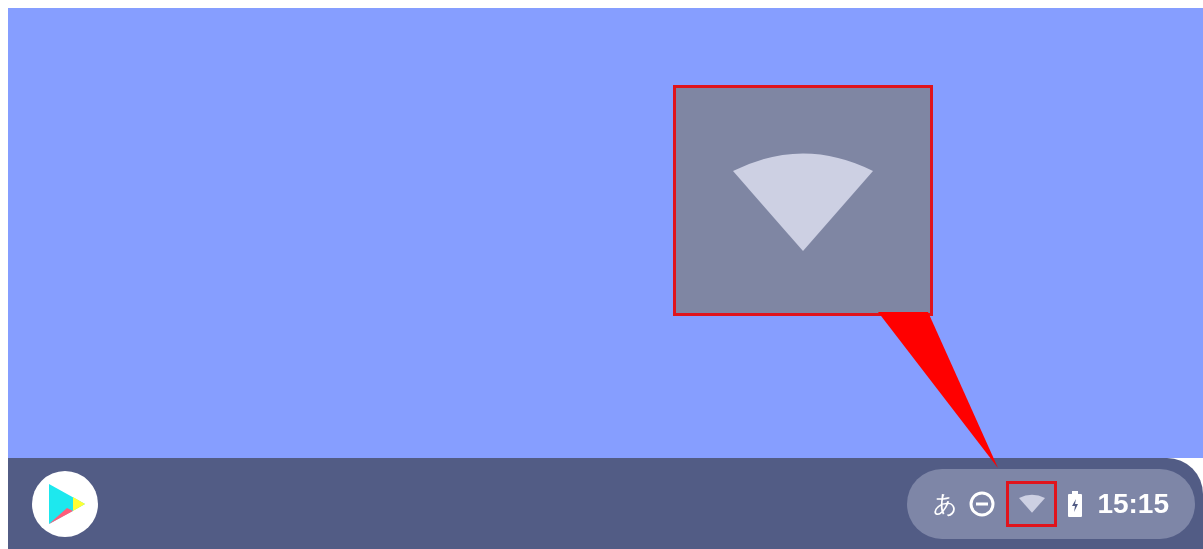  What do you see at coordinates (1031, 503) in the screenshot?
I see `wifi-icon` at bounding box center [1031, 503].